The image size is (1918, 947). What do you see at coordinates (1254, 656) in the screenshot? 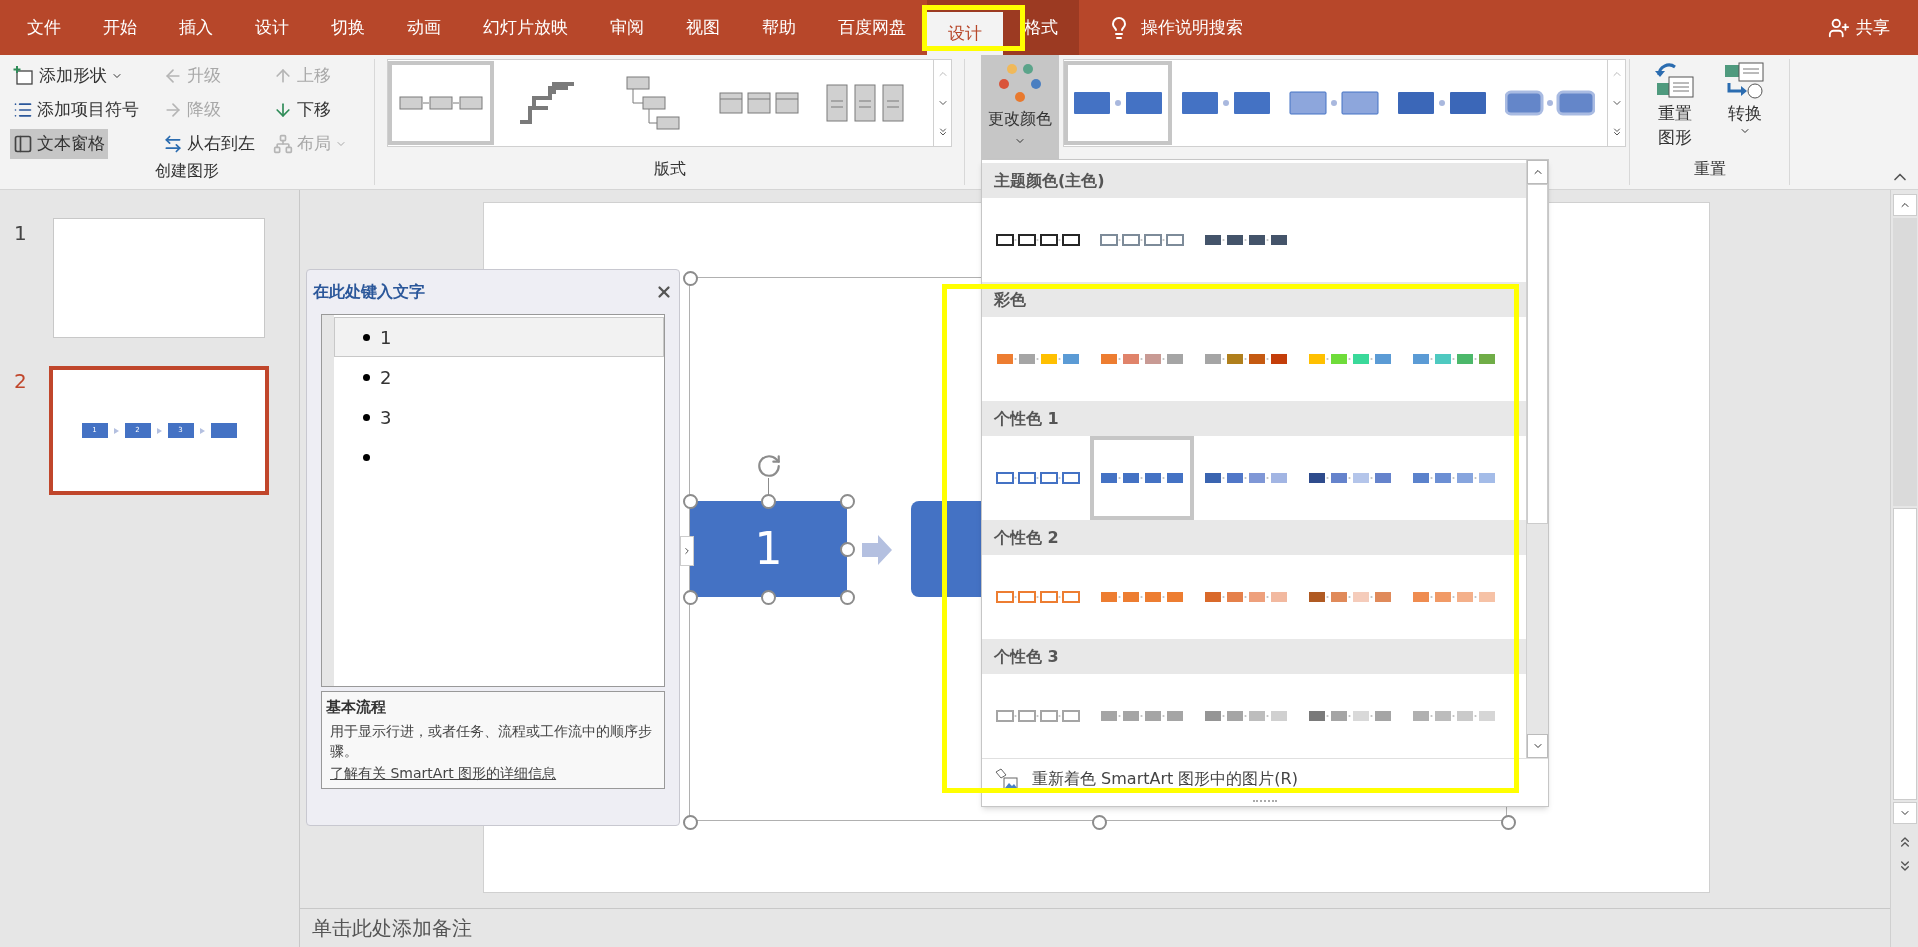
I see `section-header: 个性色 3` at bounding box center [1254, 656].